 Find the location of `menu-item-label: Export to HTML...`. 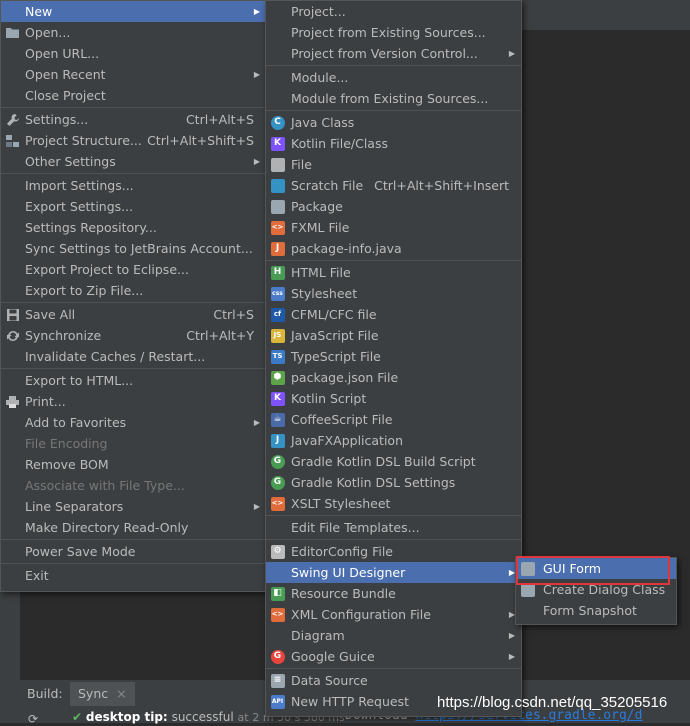

menu-item-label: Export to HTML... is located at coordinates (79, 380).